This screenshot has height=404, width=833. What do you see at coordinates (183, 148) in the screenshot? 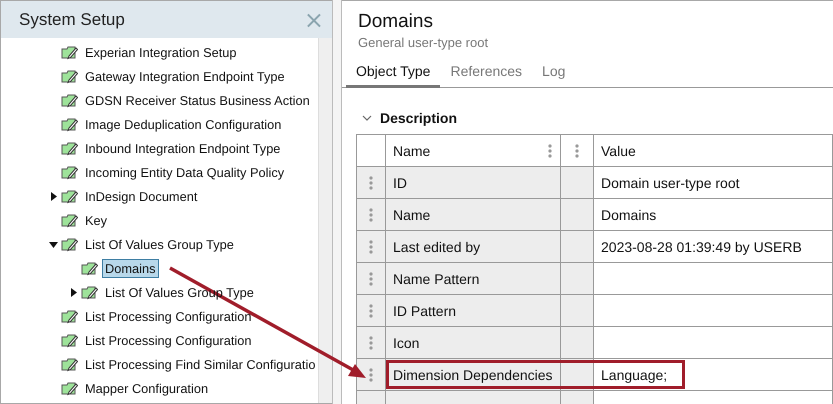
I see `tree-item: Inbound Integration Endpoint Type` at bounding box center [183, 148].